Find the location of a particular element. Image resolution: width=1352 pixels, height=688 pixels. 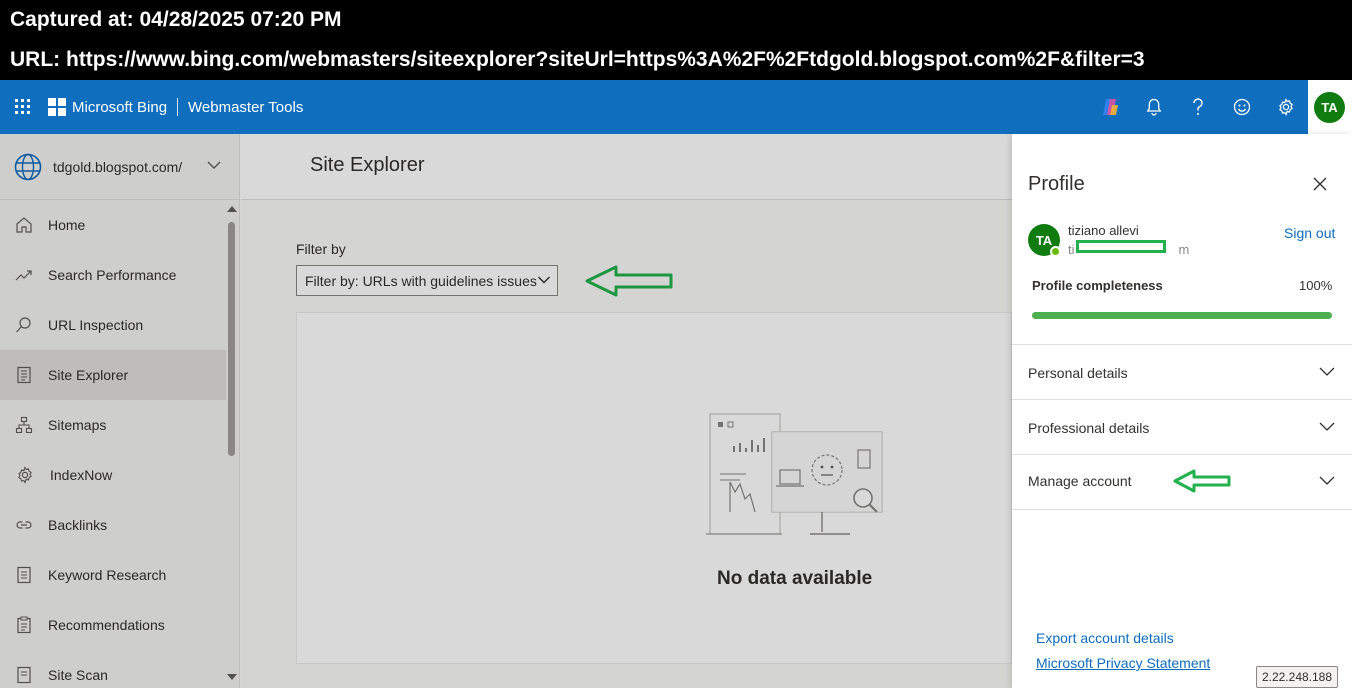

section-professional-details: Professional details is located at coordinates (1182, 426).